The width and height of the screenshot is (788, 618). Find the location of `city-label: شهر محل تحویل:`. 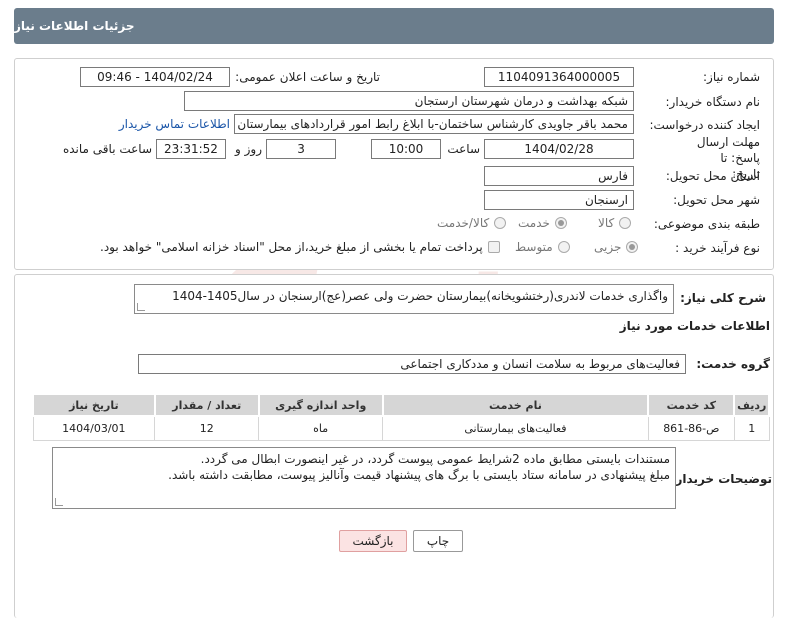

city-label: شهر محل تحویل: is located at coordinates (716, 200).